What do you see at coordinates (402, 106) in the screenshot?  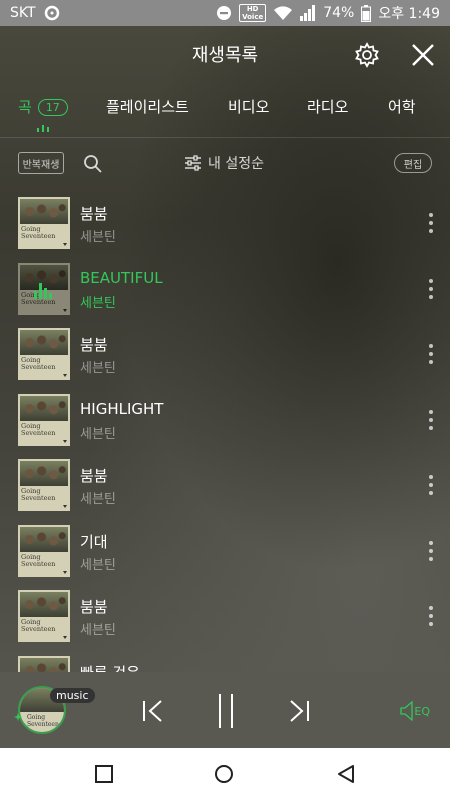 I see `tab-language: 어학` at bounding box center [402, 106].